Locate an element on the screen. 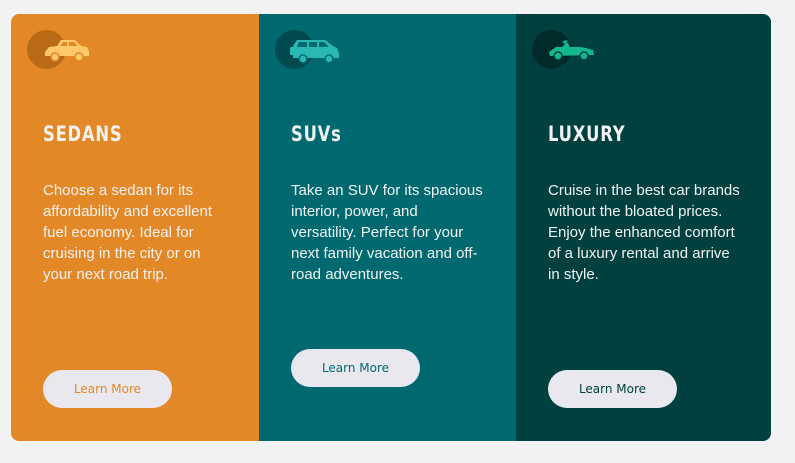  card-title: SEDANS is located at coordinates (83, 134).